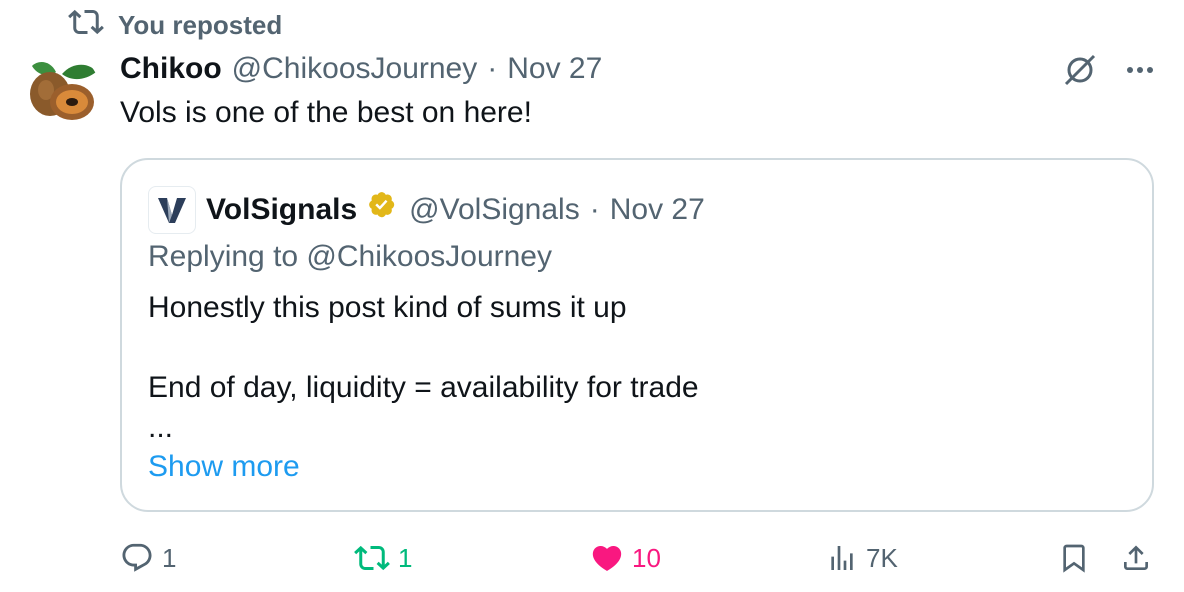  I want to click on more-options-icon, so click(1140, 70).